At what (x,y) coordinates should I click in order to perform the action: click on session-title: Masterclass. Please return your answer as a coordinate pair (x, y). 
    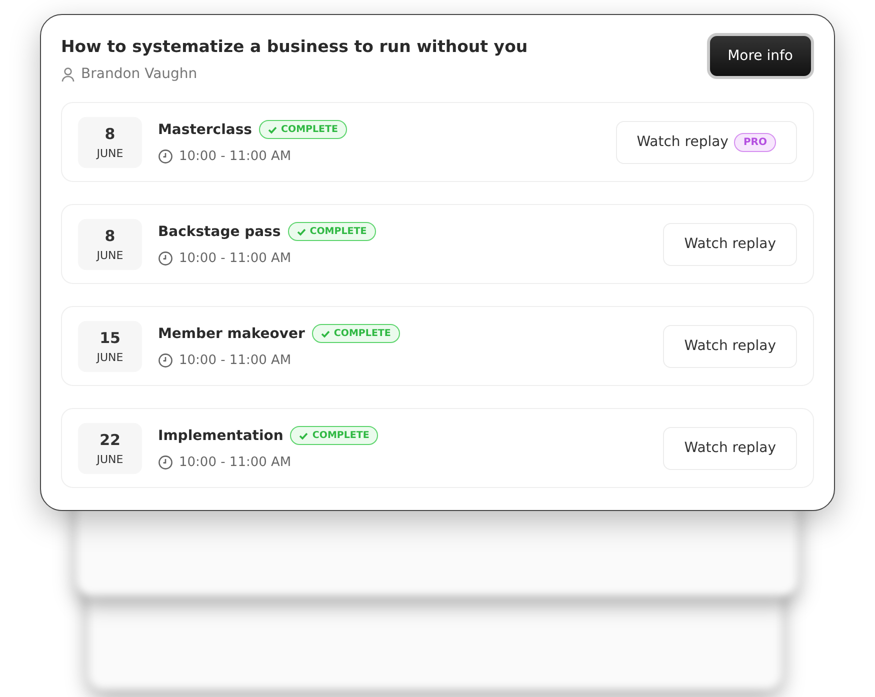
    Looking at the image, I should click on (205, 130).